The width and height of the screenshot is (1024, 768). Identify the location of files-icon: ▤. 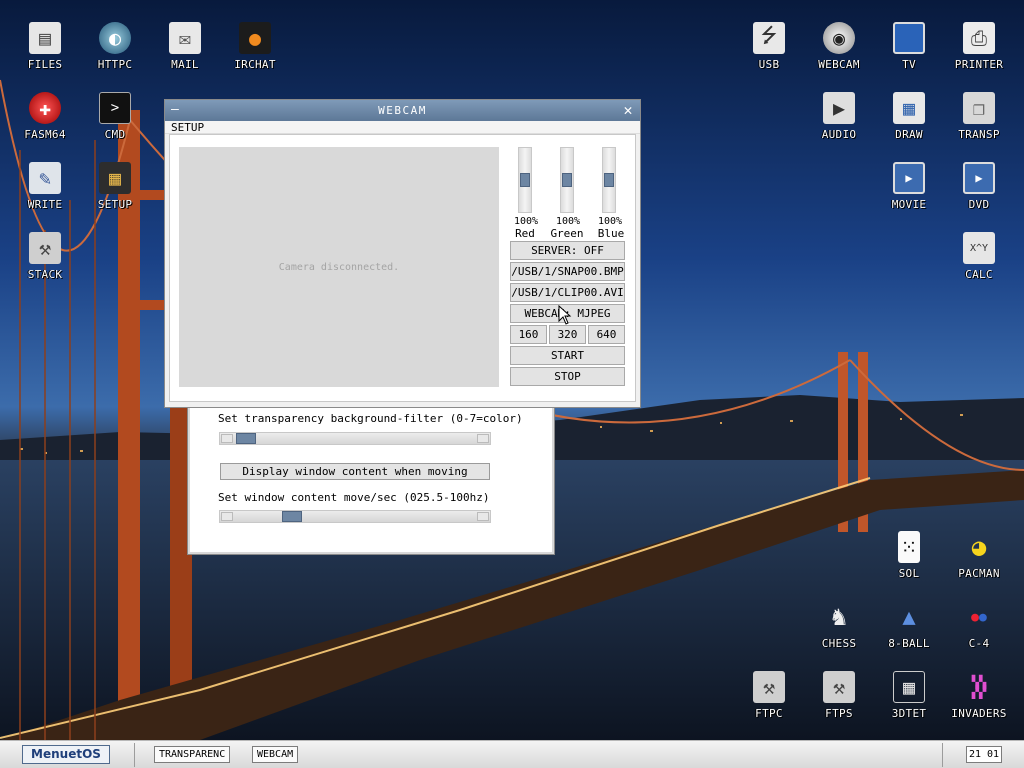
(45, 38).